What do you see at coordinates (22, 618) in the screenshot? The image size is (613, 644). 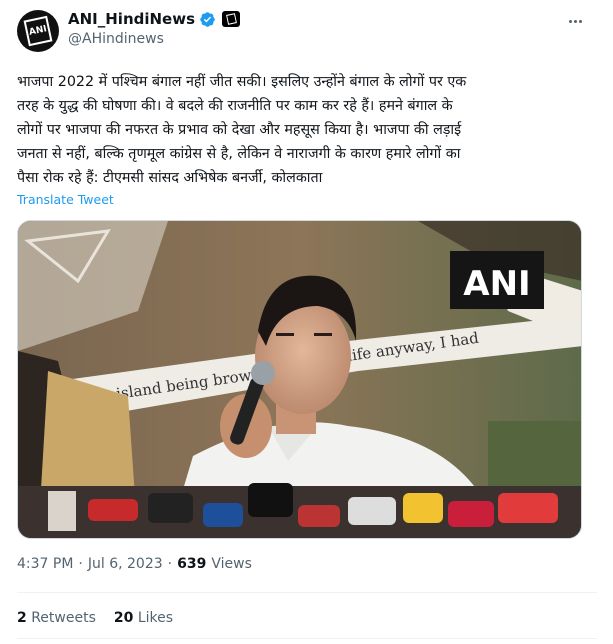 I see `retweets-count: 2` at bounding box center [22, 618].